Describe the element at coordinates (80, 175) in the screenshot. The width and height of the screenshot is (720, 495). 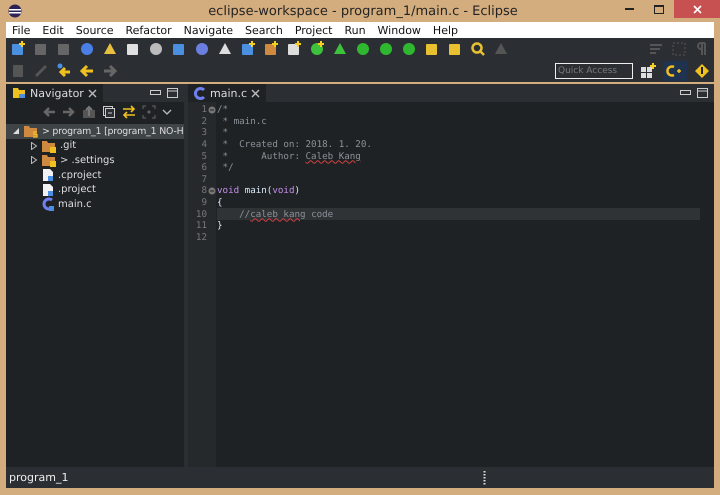
I see `tree-item: .cproject` at that location.